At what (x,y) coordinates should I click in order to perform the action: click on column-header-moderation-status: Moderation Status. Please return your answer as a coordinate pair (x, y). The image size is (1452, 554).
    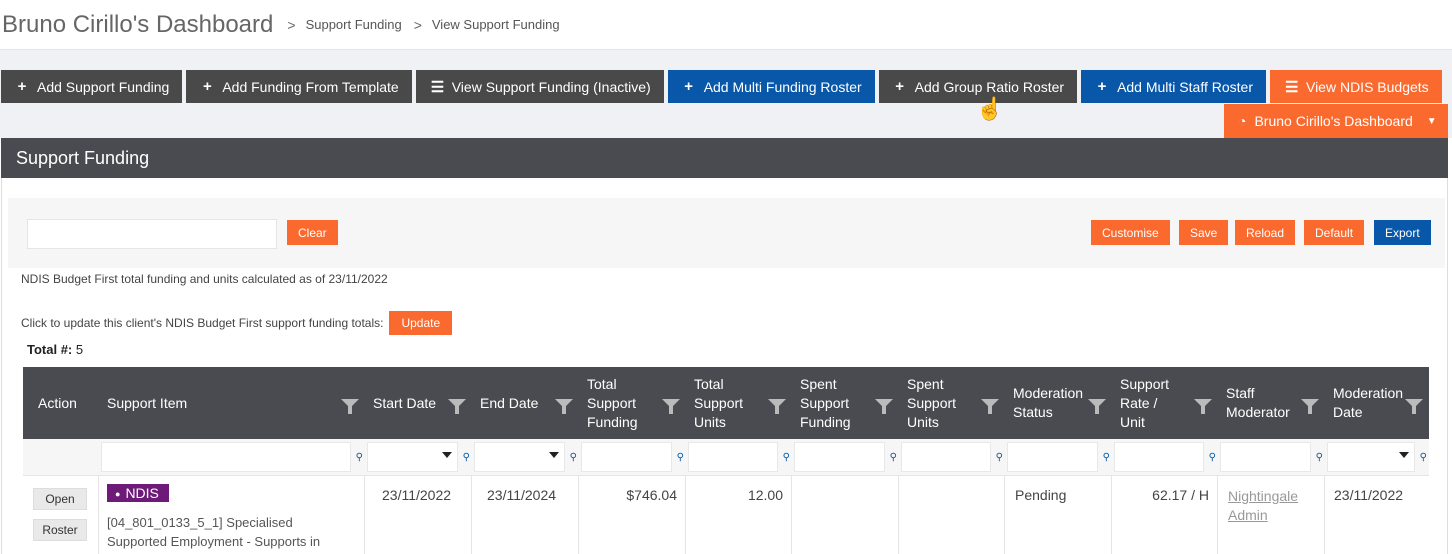
    Looking at the image, I should click on (1058, 403).